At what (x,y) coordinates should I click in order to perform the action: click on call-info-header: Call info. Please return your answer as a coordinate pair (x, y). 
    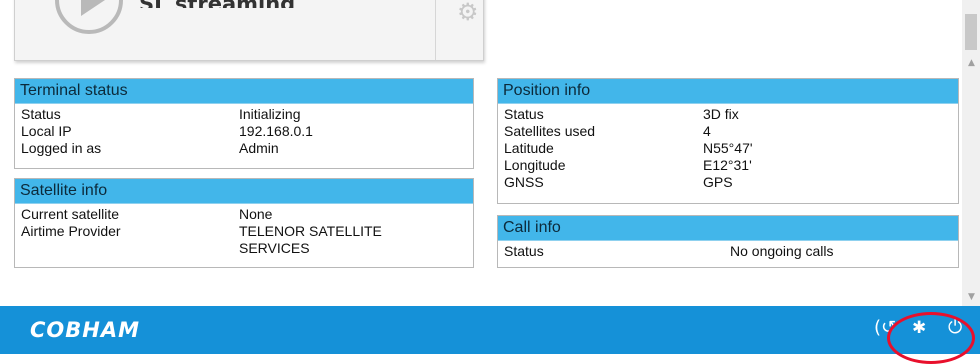
    Looking at the image, I should click on (728, 228).